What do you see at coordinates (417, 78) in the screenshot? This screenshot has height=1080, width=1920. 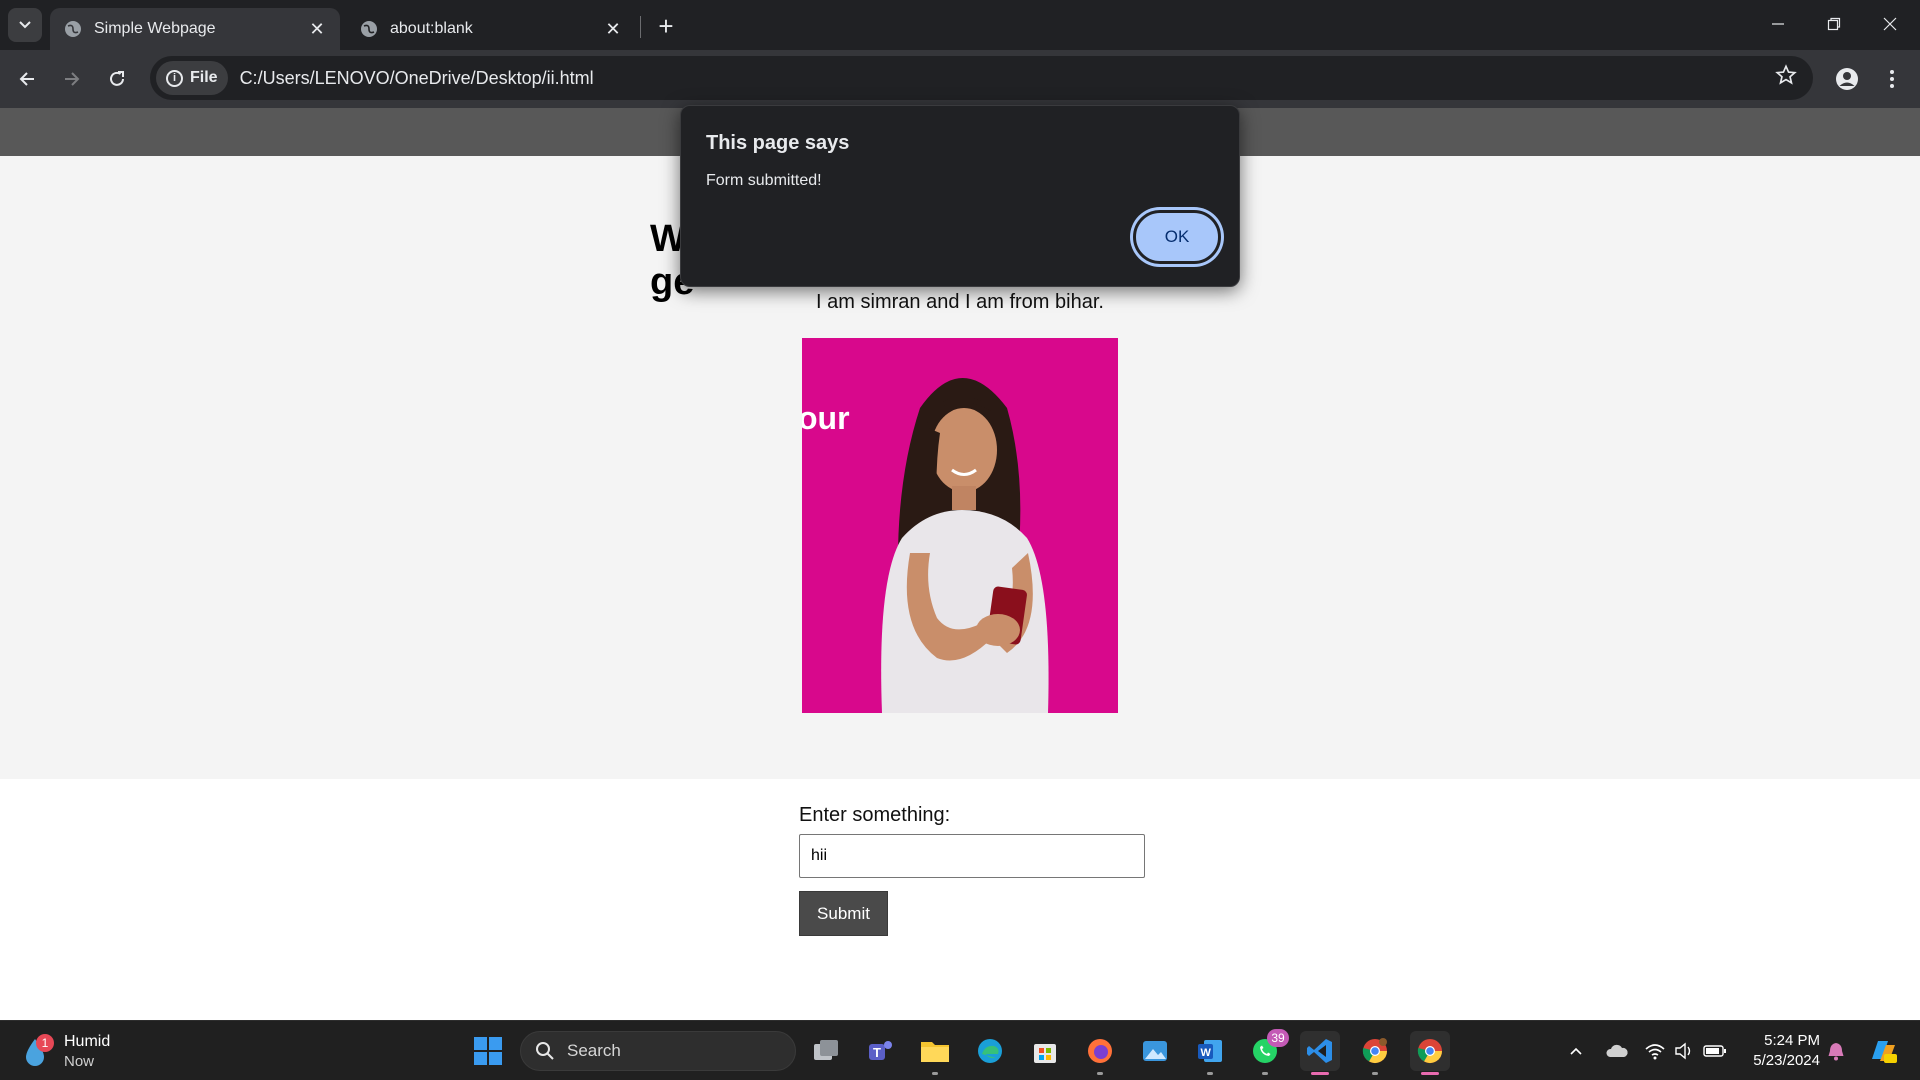 I see `url-text: C:/Users/LENOVO/OneDrive/Desktop/ii.html` at bounding box center [417, 78].